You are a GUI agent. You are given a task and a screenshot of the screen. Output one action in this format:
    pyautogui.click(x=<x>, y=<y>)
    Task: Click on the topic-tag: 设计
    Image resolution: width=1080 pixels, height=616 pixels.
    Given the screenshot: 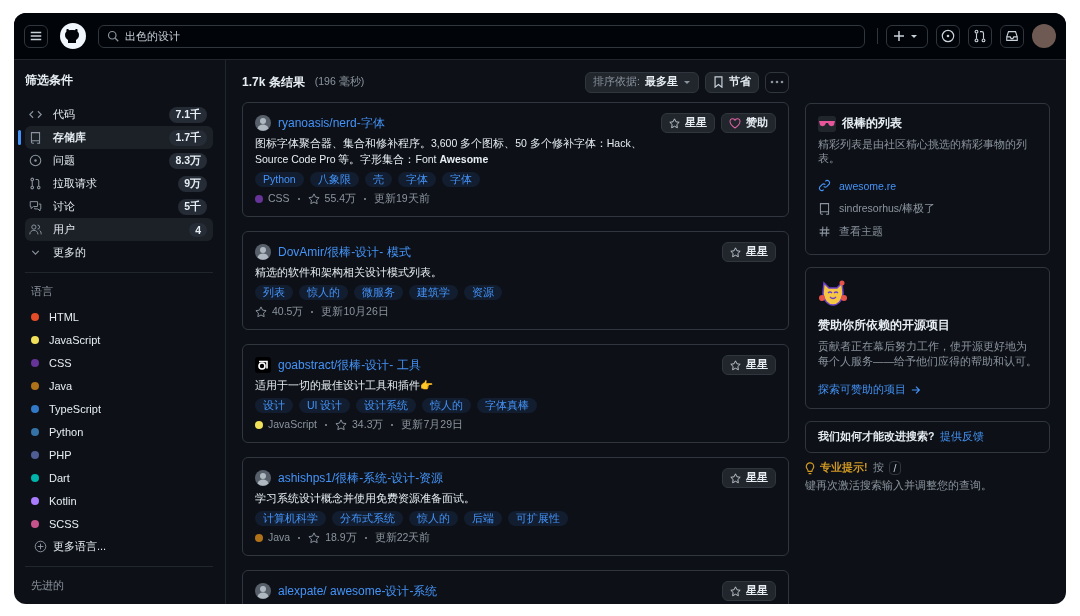 What is the action you would take?
    pyautogui.click(x=274, y=405)
    